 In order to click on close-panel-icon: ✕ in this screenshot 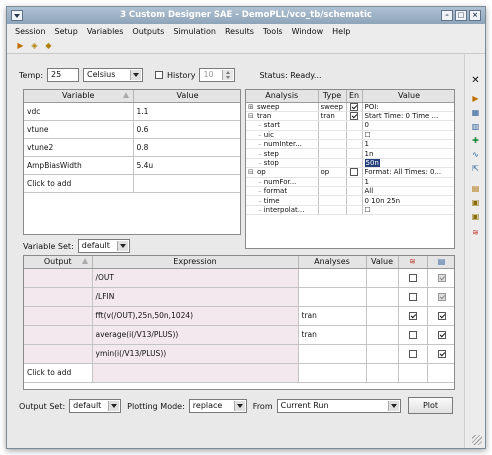, I will do `click(475, 81)`.